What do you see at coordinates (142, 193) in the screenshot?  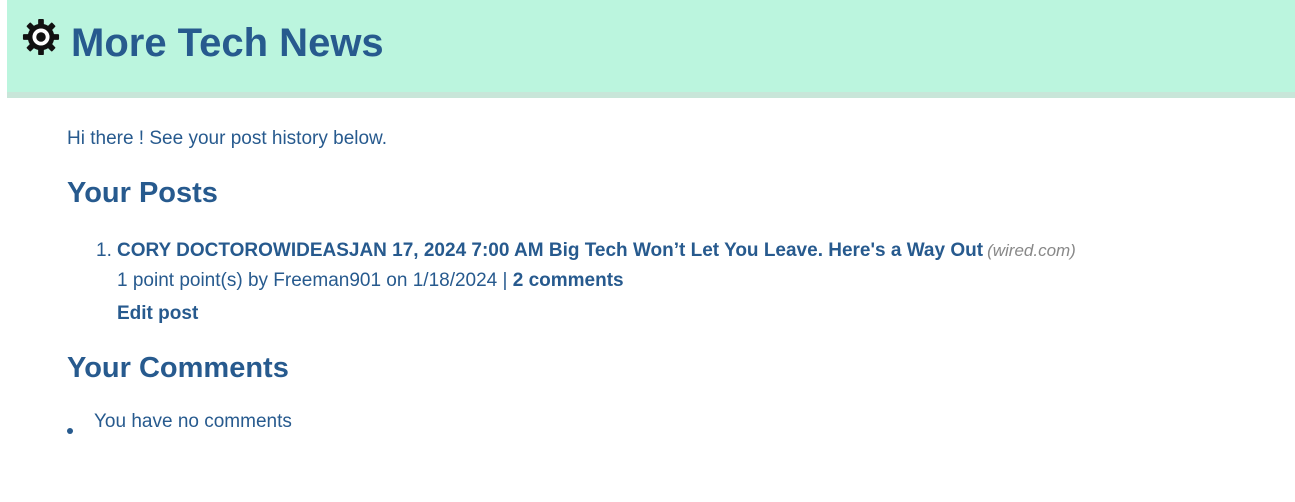 I see `posts-heading: Your Posts` at bounding box center [142, 193].